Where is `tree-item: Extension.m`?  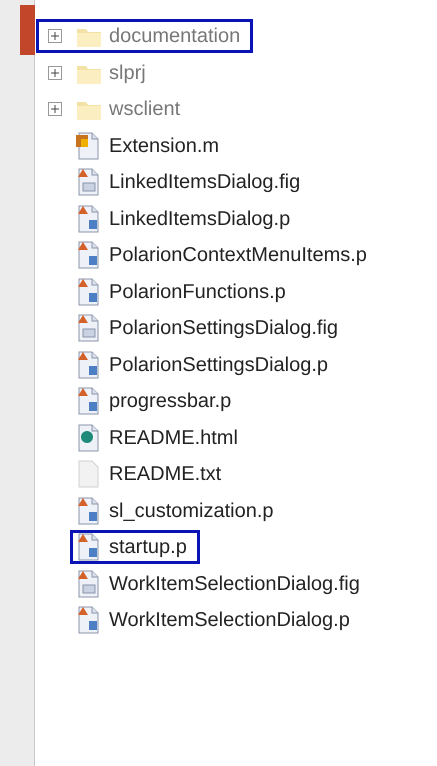
tree-item: Extension.m is located at coordinates (151, 145).